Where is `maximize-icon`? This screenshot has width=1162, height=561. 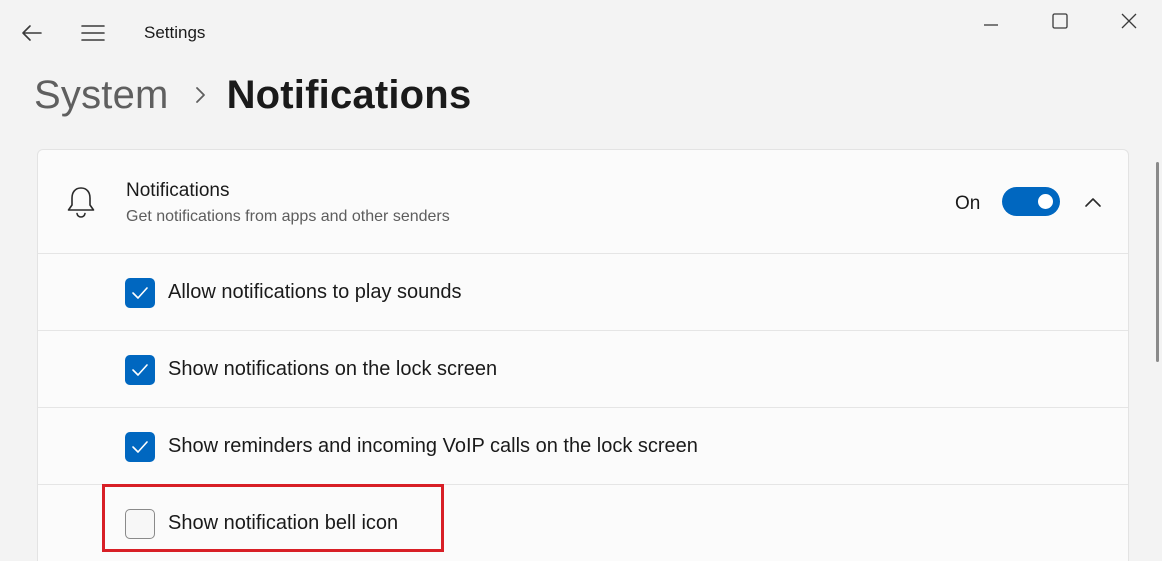
maximize-icon is located at coordinates (1060, 21).